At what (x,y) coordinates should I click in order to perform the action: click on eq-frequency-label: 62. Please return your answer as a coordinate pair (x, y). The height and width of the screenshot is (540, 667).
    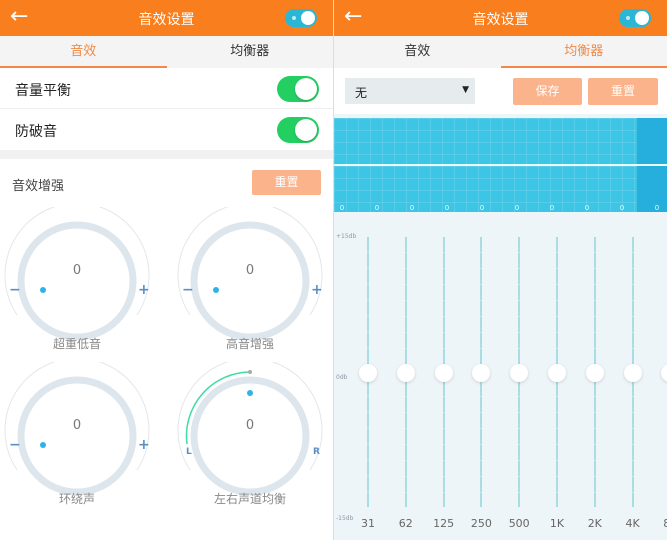
    Looking at the image, I should click on (405, 523).